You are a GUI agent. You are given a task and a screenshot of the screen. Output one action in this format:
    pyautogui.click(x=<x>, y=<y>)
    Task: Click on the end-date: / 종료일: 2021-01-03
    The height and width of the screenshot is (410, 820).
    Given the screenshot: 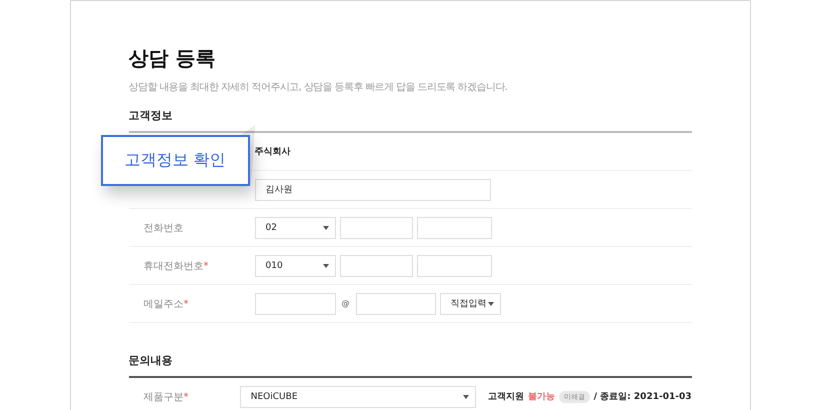 What is the action you would take?
    pyautogui.click(x=643, y=397)
    